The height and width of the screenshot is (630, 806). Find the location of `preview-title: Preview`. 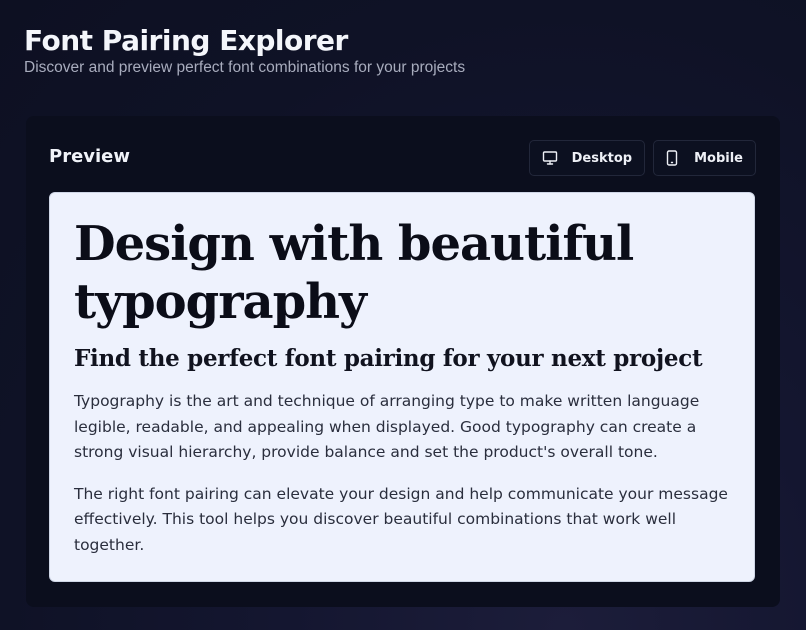

preview-title: Preview is located at coordinates (90, 156).